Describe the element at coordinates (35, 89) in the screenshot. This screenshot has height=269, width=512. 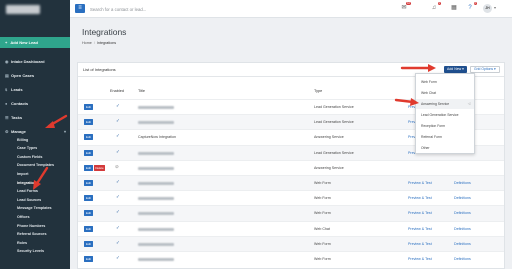
I see `sidebar-item-leads: $ Leads` at that location.